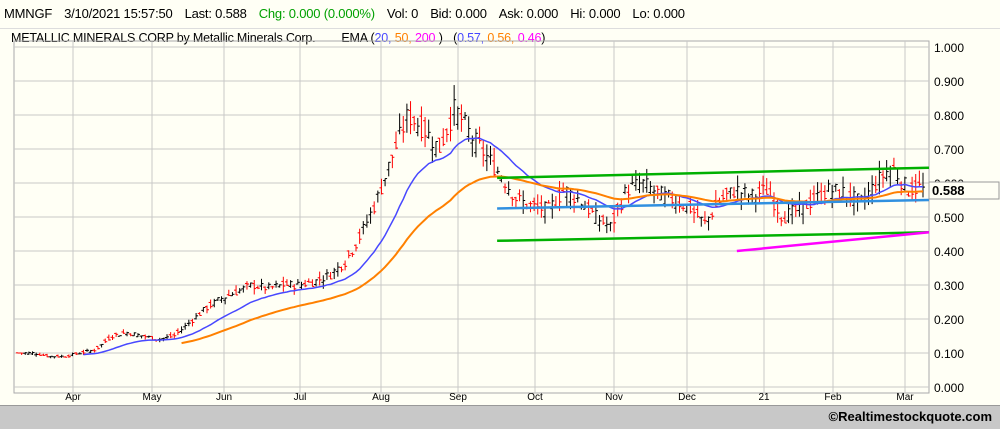 The height and width of the screenshot is (429, 1000). Describe the element at coordinates (500, 417) in the screenshot. I see `footer: ©Realtimestockquote.com` at that location.